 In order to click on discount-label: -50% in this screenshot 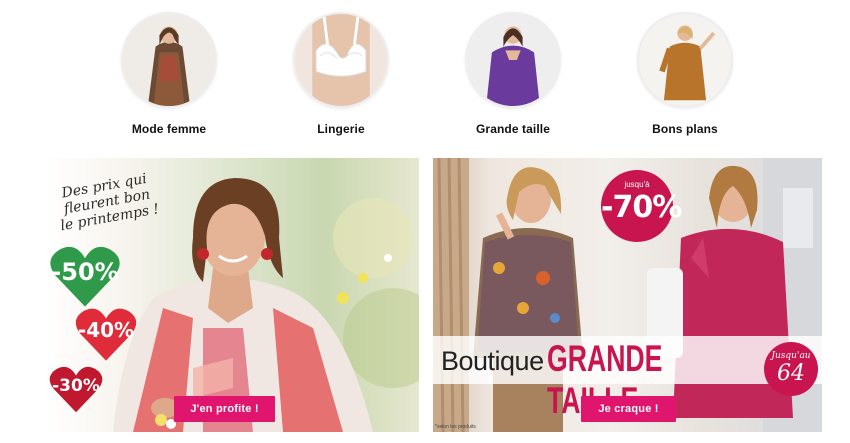, I will do `click(85, 272)`.